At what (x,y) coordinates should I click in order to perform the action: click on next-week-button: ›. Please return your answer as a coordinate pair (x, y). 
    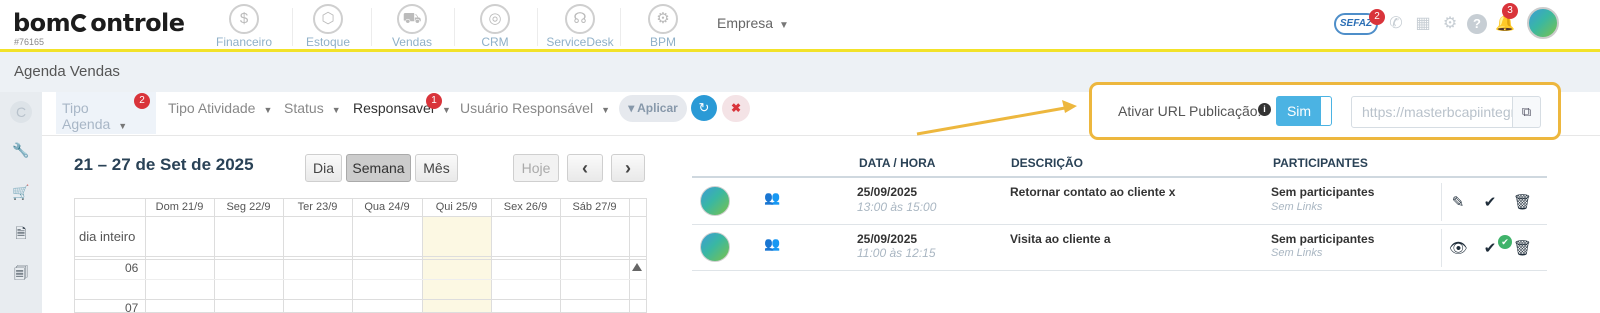
    Looking at the image, I should click on (628, 168).